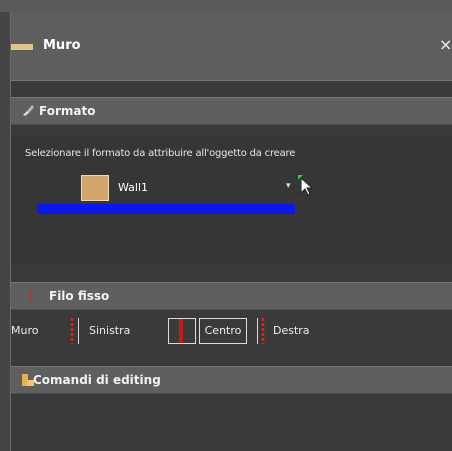 This screenshot has height=451, width=452. Describe the element at coordinates (231, 46) in the screenshot. I see `panel-titlebar: Muro ×` at that location.